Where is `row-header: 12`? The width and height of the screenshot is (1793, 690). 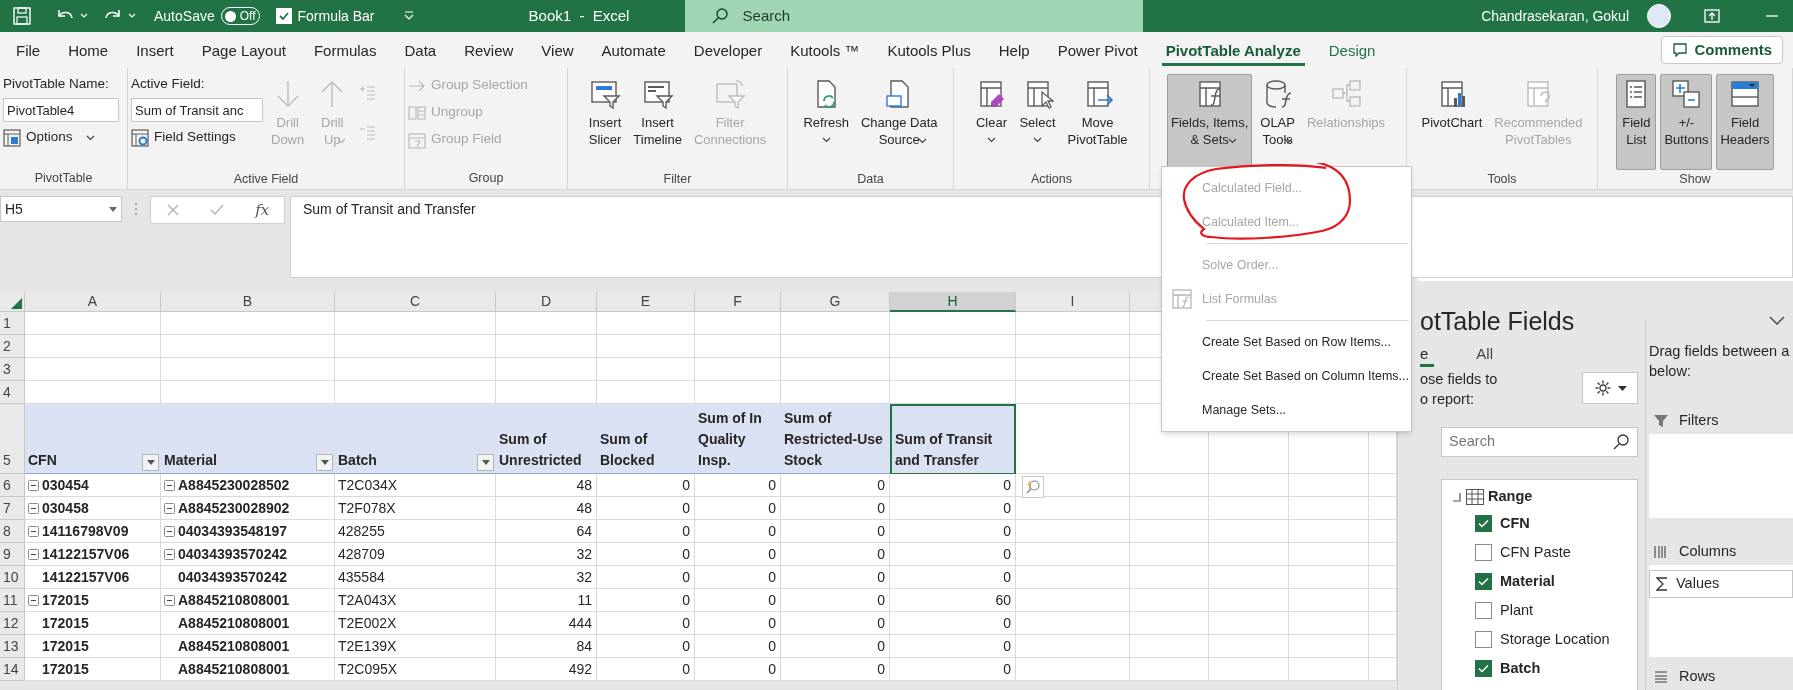
row-header: 12 is located at coordinates (12, 623).